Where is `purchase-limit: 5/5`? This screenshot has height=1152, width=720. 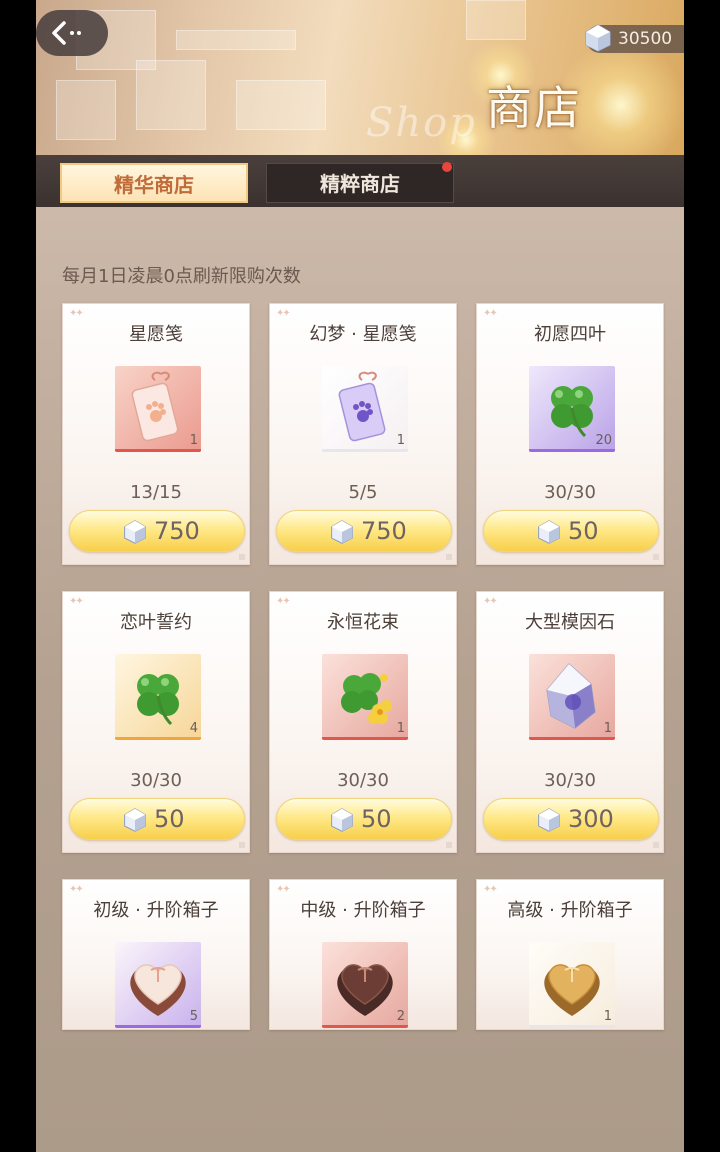
purchase-limit: 5/5 is located at coordinates (363, 492).